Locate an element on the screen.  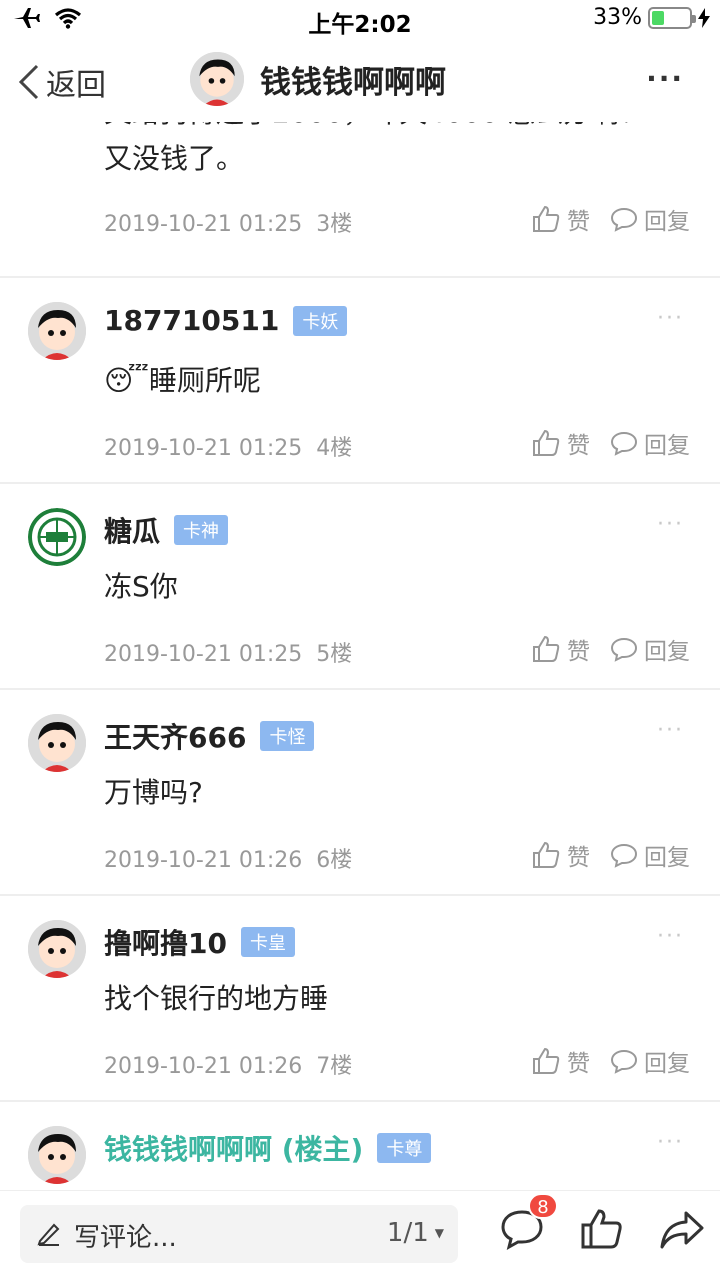
level-badge: 卡尊 is located at coordinates (404, 1148).